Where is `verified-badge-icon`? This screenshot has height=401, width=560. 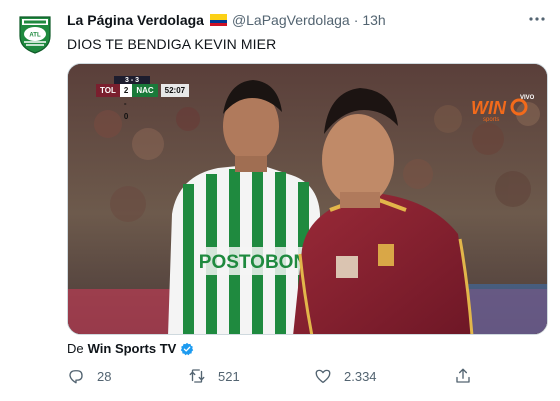
verified-badge-icon is located at coordinates (187, 348).